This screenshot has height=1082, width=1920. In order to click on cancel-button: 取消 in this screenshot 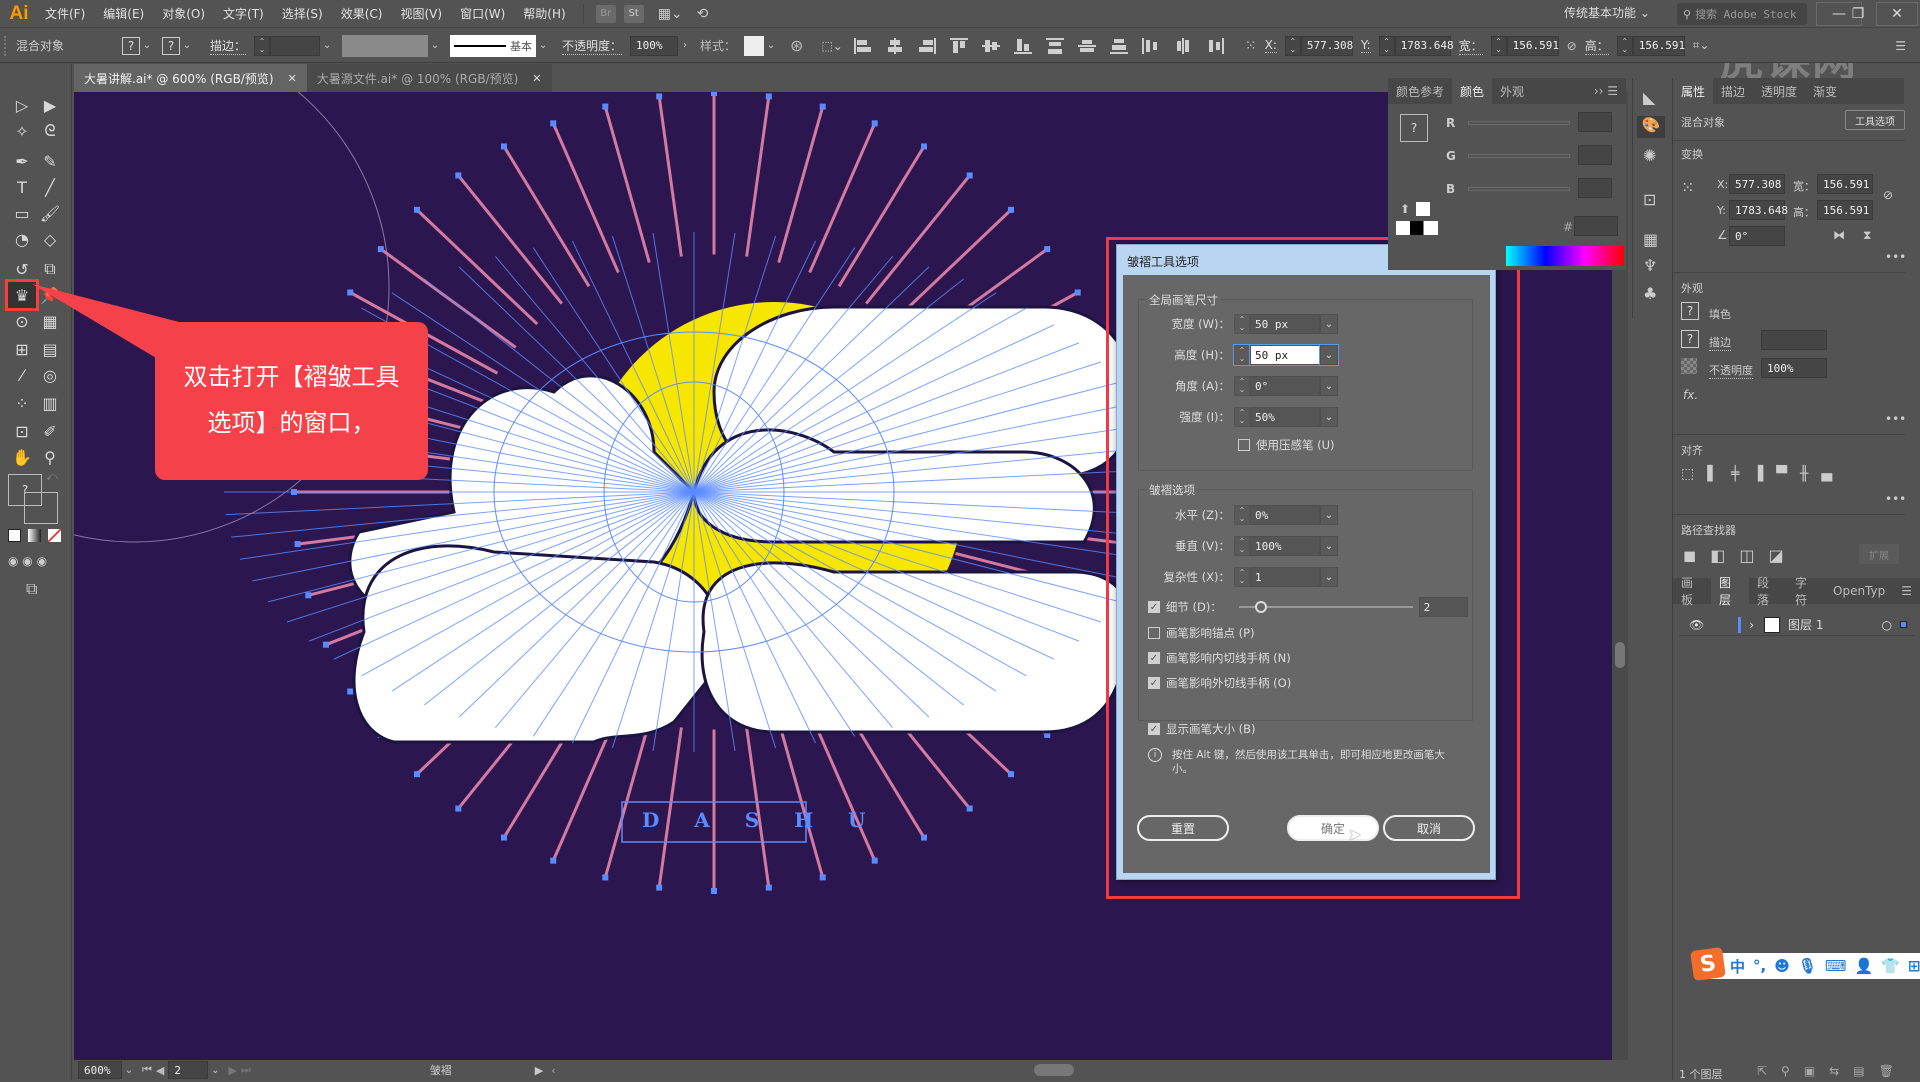, I will do `click(1429, 828)`.